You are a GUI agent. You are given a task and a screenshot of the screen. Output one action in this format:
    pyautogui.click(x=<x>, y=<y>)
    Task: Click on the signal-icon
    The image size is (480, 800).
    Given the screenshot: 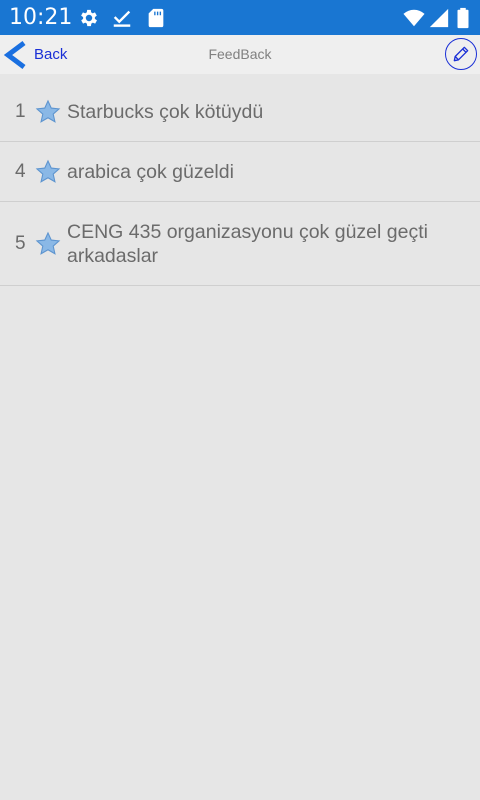 What is the action you would take?
    pyautogui.click(x=439, y=18)
    